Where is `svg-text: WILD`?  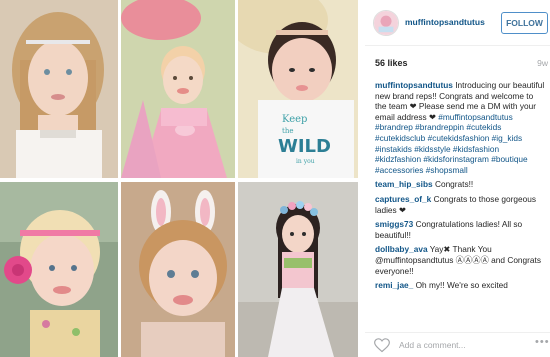
svg-text: WILD is located at coordinates (304, 146).